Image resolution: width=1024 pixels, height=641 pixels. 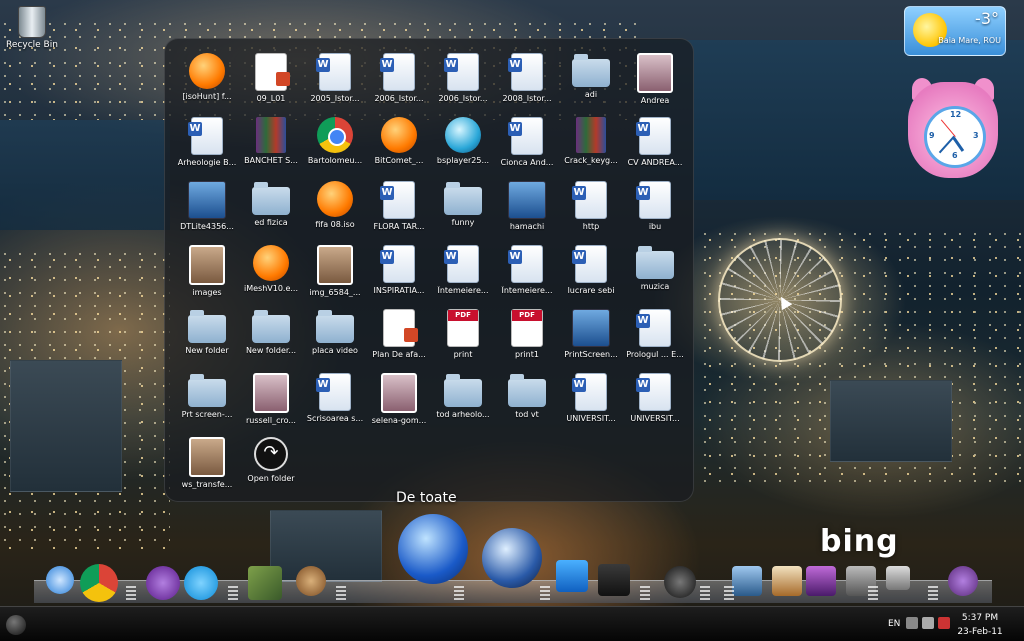 I want to click on messenger-bird-icon, so click(x=963, y=581).